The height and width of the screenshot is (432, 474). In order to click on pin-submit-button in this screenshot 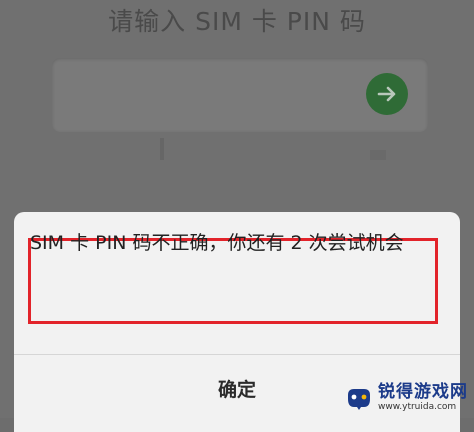, I will do `click(387, 94)`.